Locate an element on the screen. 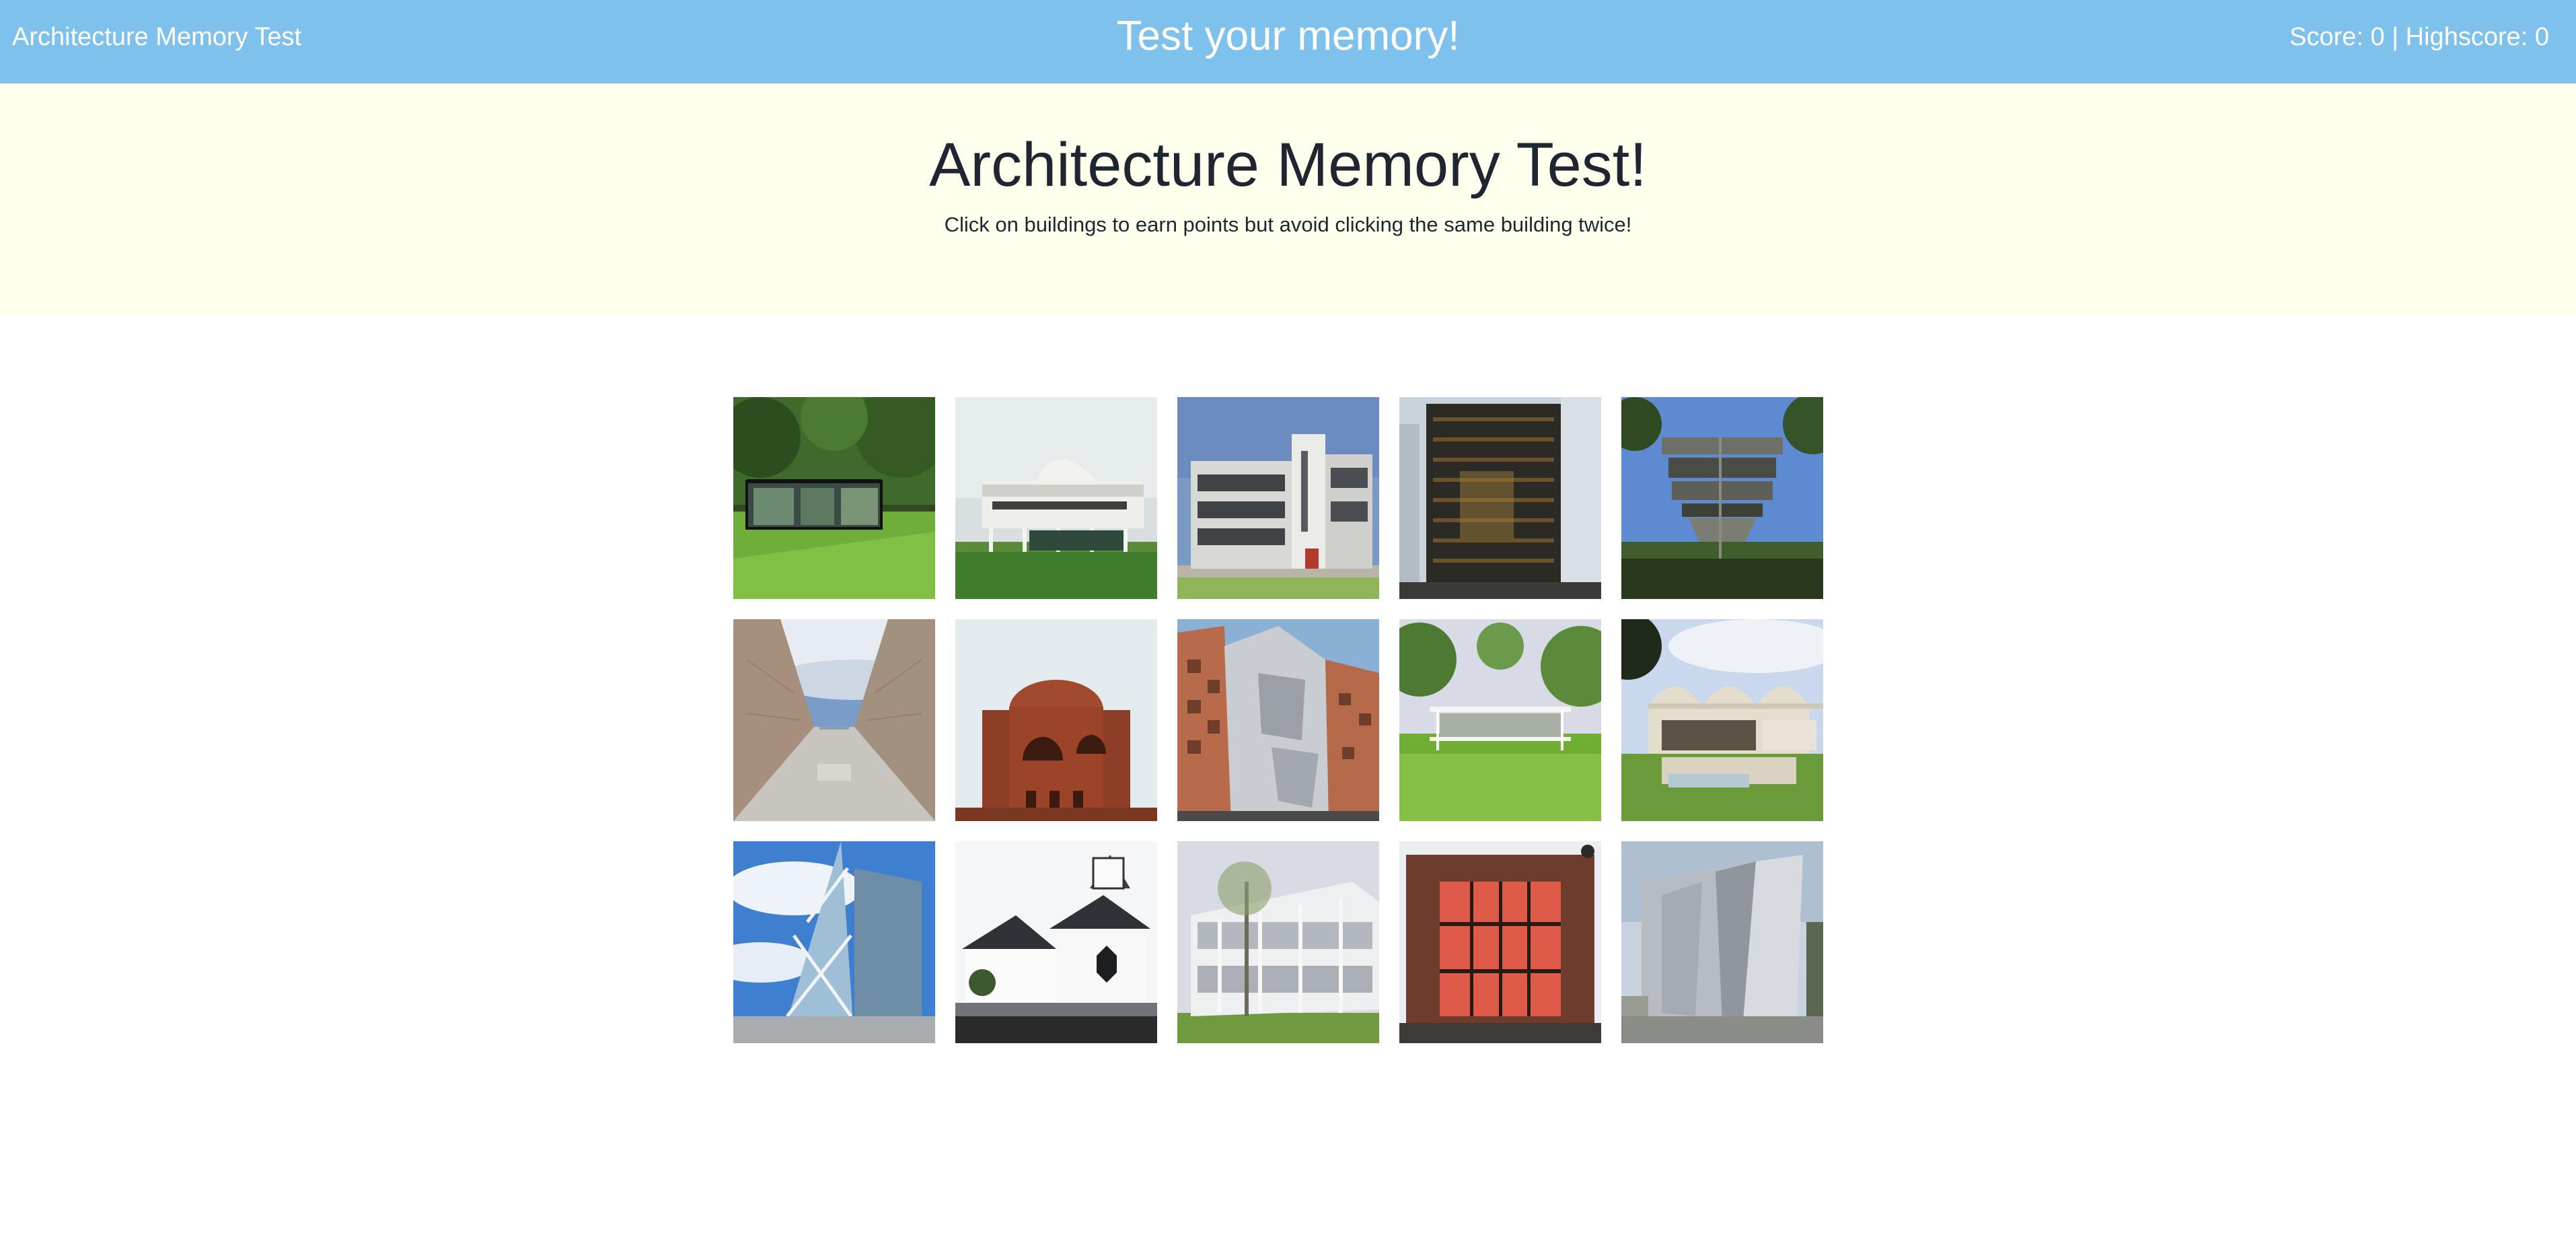 This screenshot has height=1235, width=2576. deconstructivist-image is located at coordinates (1278, 720).